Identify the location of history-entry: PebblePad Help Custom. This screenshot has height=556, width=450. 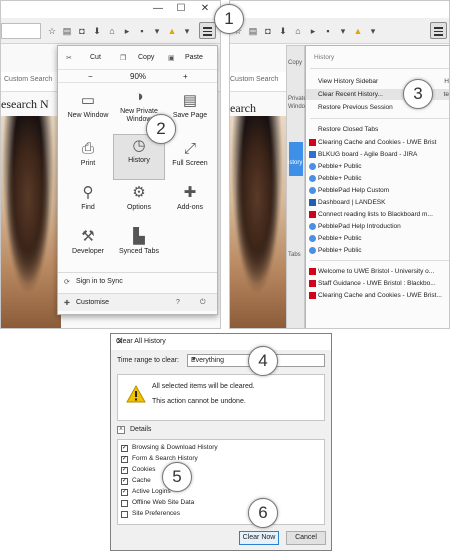
(377, 190).